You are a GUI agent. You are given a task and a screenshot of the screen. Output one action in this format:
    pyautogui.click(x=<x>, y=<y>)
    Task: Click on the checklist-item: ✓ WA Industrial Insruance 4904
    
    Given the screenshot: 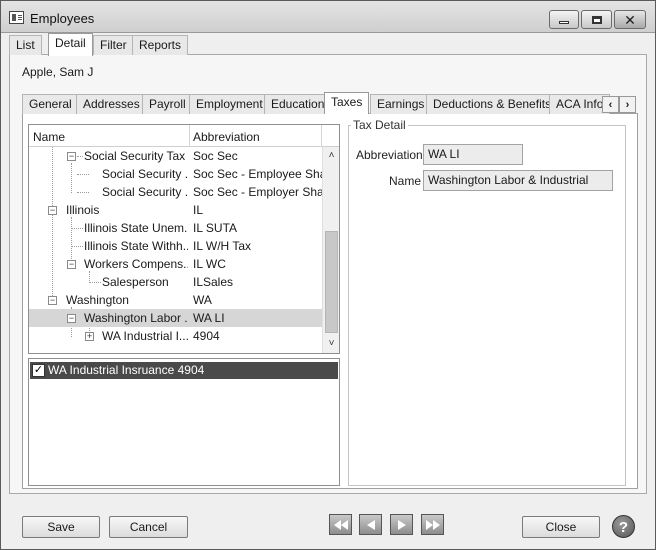 What is the action you would take?
    pyautogui.click(x=184, y=370)
    